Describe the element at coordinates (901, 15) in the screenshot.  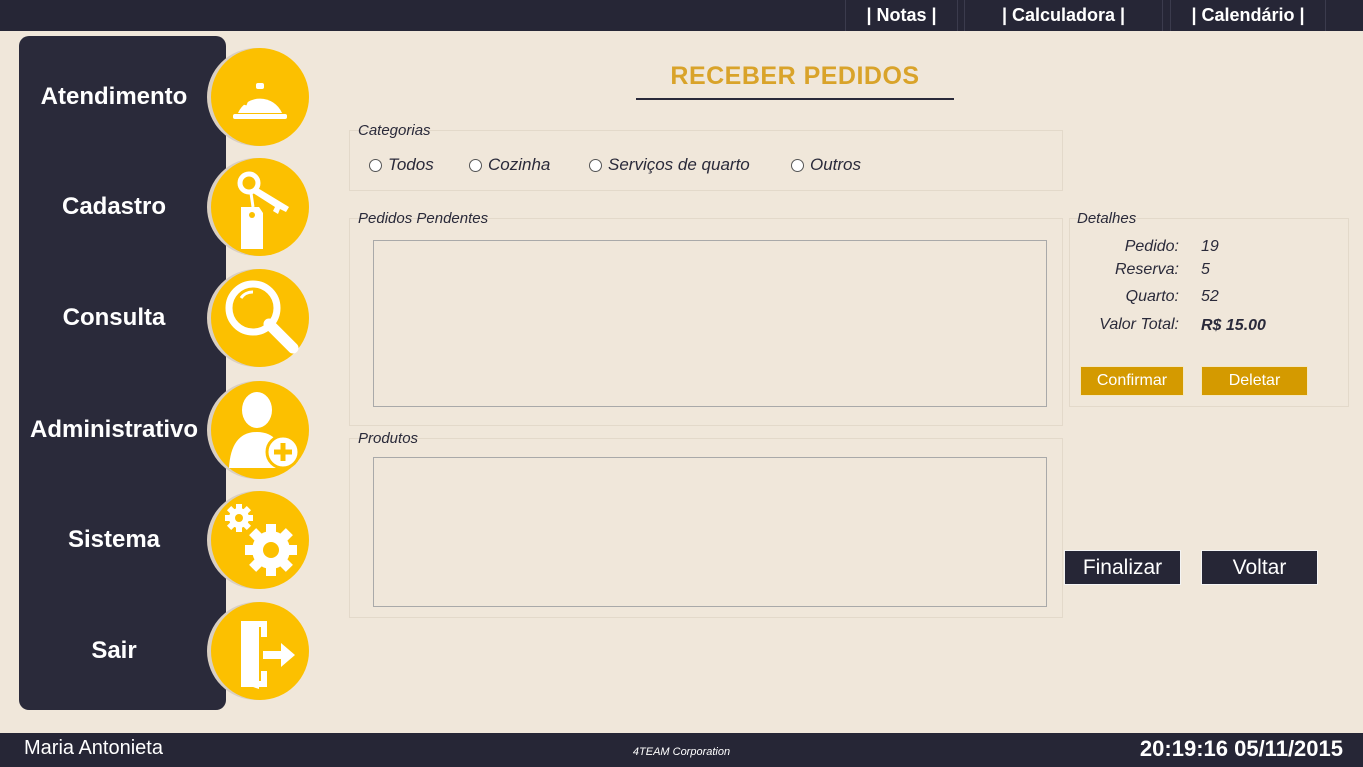
I see `notas-tab: | Notas |` at that location.